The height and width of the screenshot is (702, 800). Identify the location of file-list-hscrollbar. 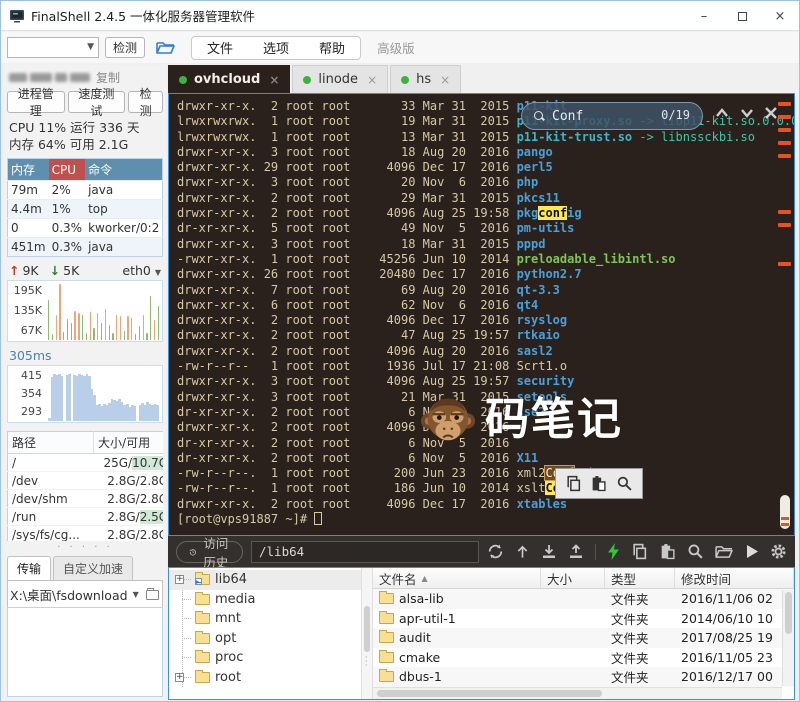
(577, 693).